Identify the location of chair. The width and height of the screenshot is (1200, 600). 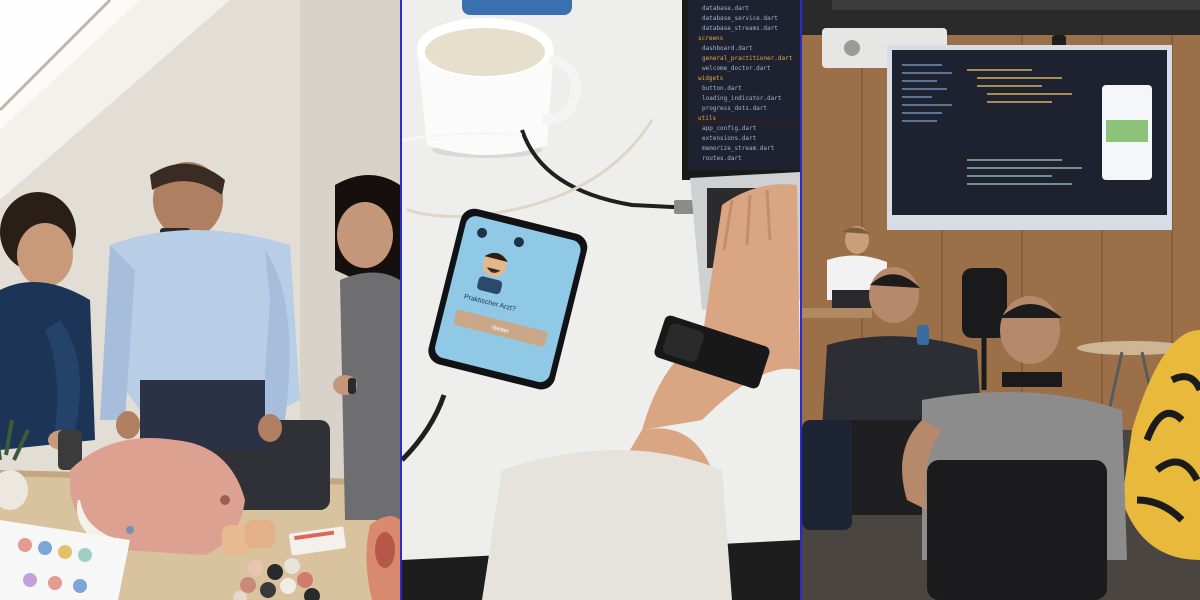
(1017, 530).